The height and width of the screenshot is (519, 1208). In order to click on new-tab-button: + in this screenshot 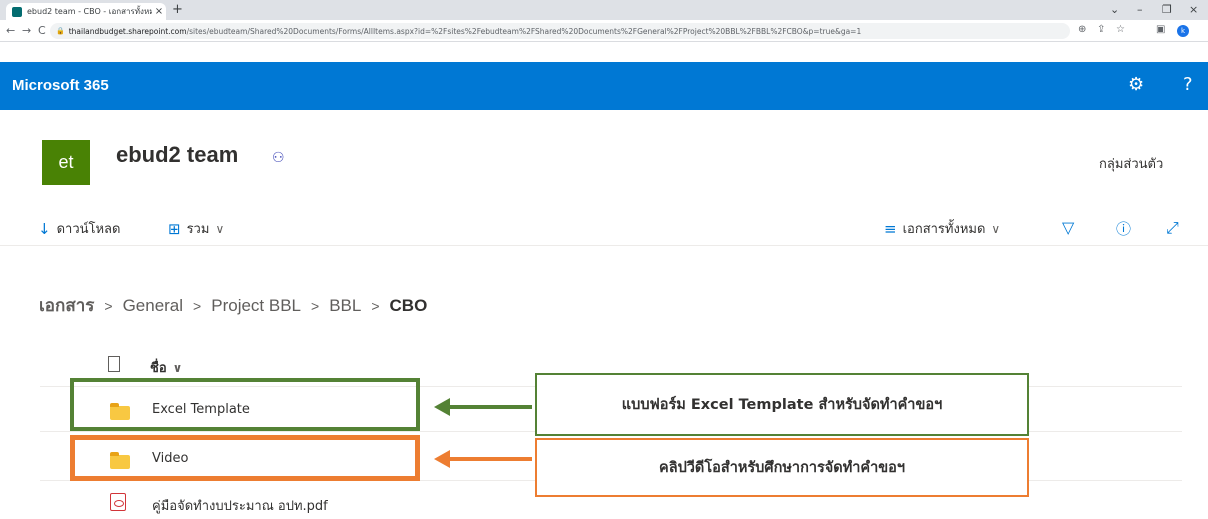, I will do `click(177, 9)`.